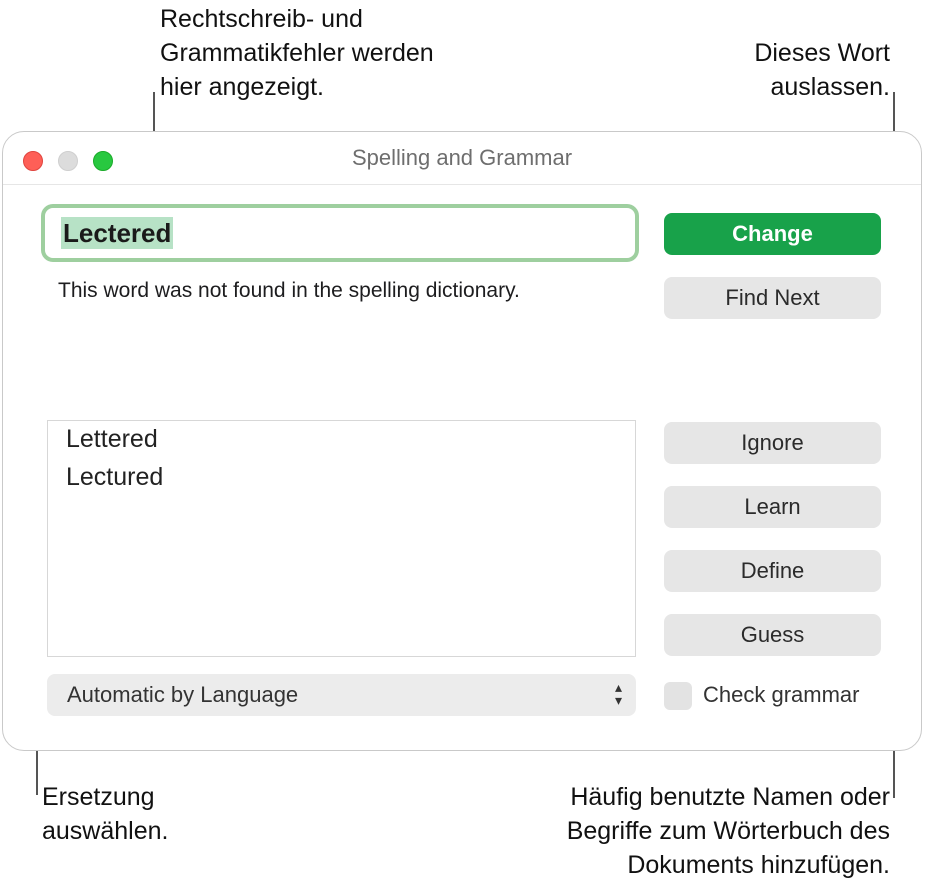 The height and width of the screenshot is (889, 926). Describe the element at coordinates (781, 694) in the screenshot. I see `check-grammar-label: Check grammar` at that location.